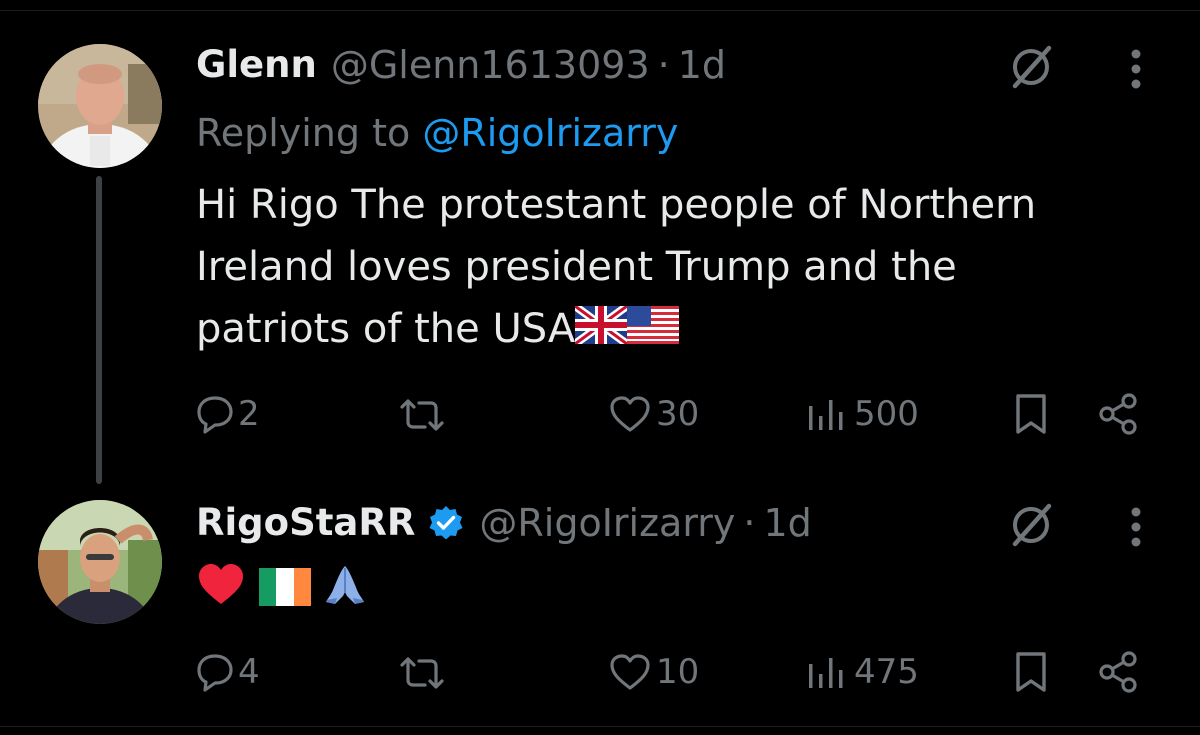 Image resolution: width=1200 pixels, height=735 pixels. Describe the element at coordinates (345, 593) in the screenshot. I see `folded-hands-icon` at that location.